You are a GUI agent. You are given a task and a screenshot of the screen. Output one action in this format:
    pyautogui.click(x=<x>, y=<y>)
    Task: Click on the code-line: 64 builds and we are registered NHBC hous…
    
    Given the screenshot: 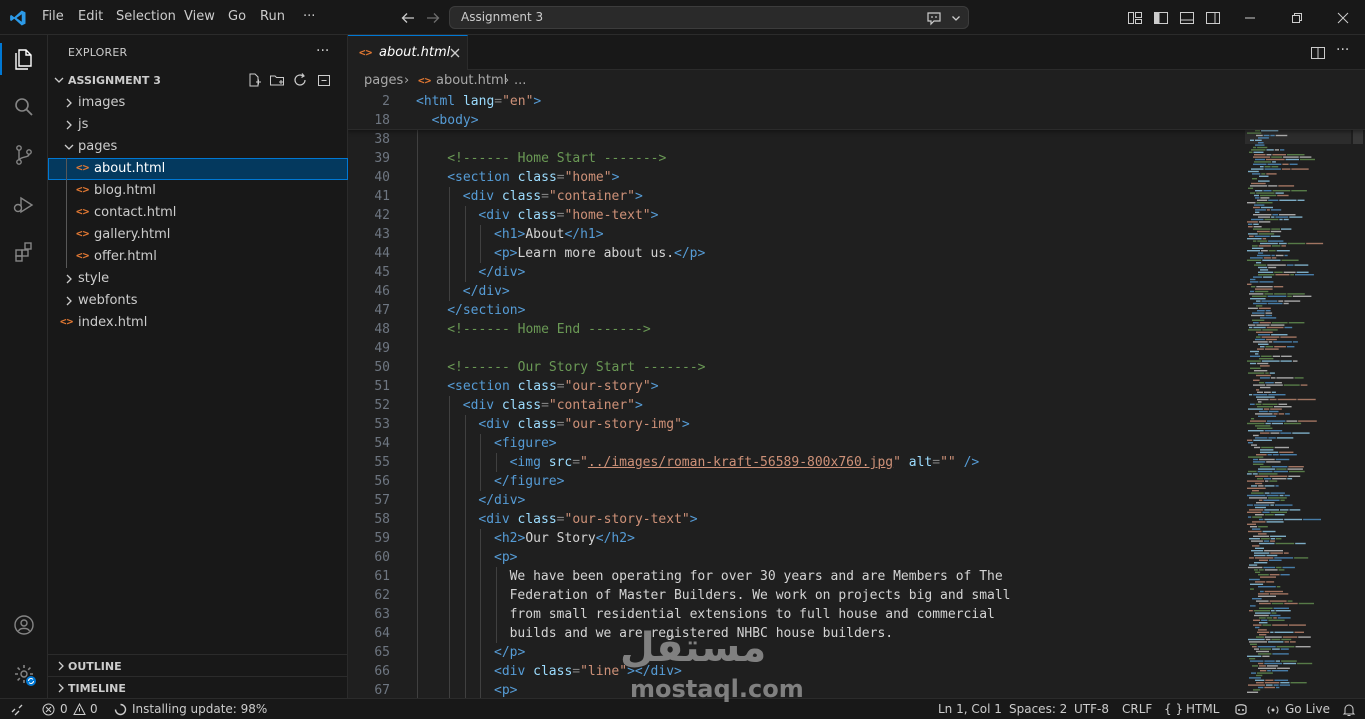 What is the action you would take?
    pyautogui.click(x=795, y=633)
    